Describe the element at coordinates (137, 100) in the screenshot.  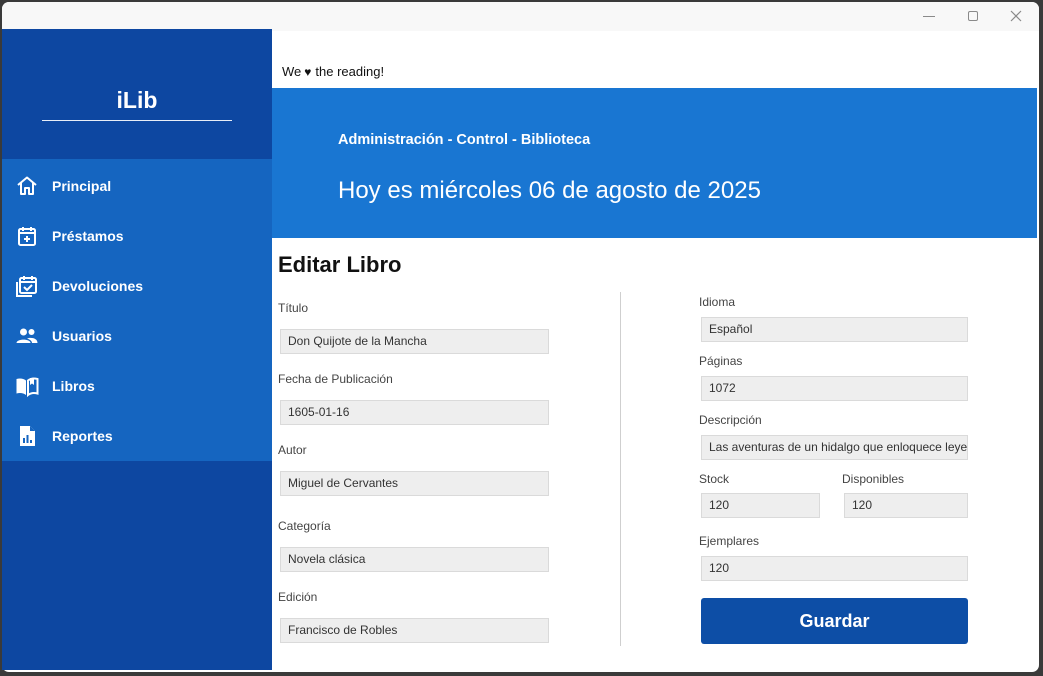
I see `app-logo-title: iLib` at that location.